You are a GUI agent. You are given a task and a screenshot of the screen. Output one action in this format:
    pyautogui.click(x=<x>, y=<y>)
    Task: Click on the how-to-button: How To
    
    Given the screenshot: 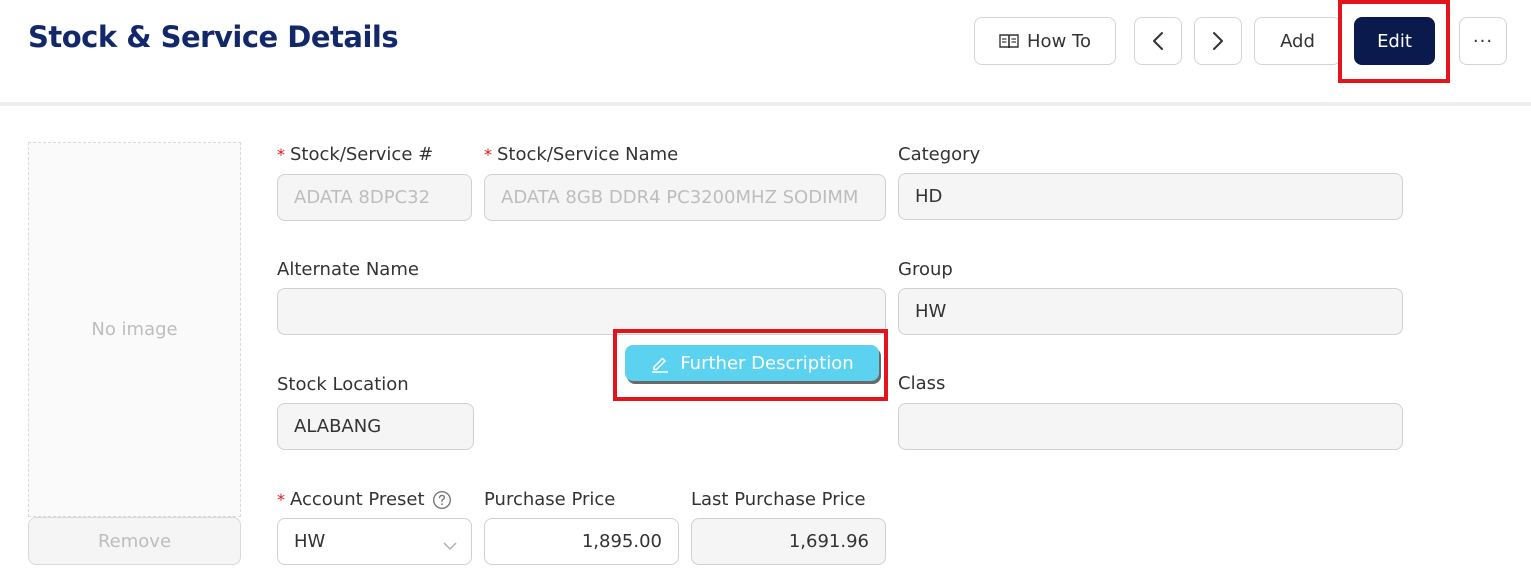 What is the action you would take?
    pyautogui.click(x=1045, y=41)
    